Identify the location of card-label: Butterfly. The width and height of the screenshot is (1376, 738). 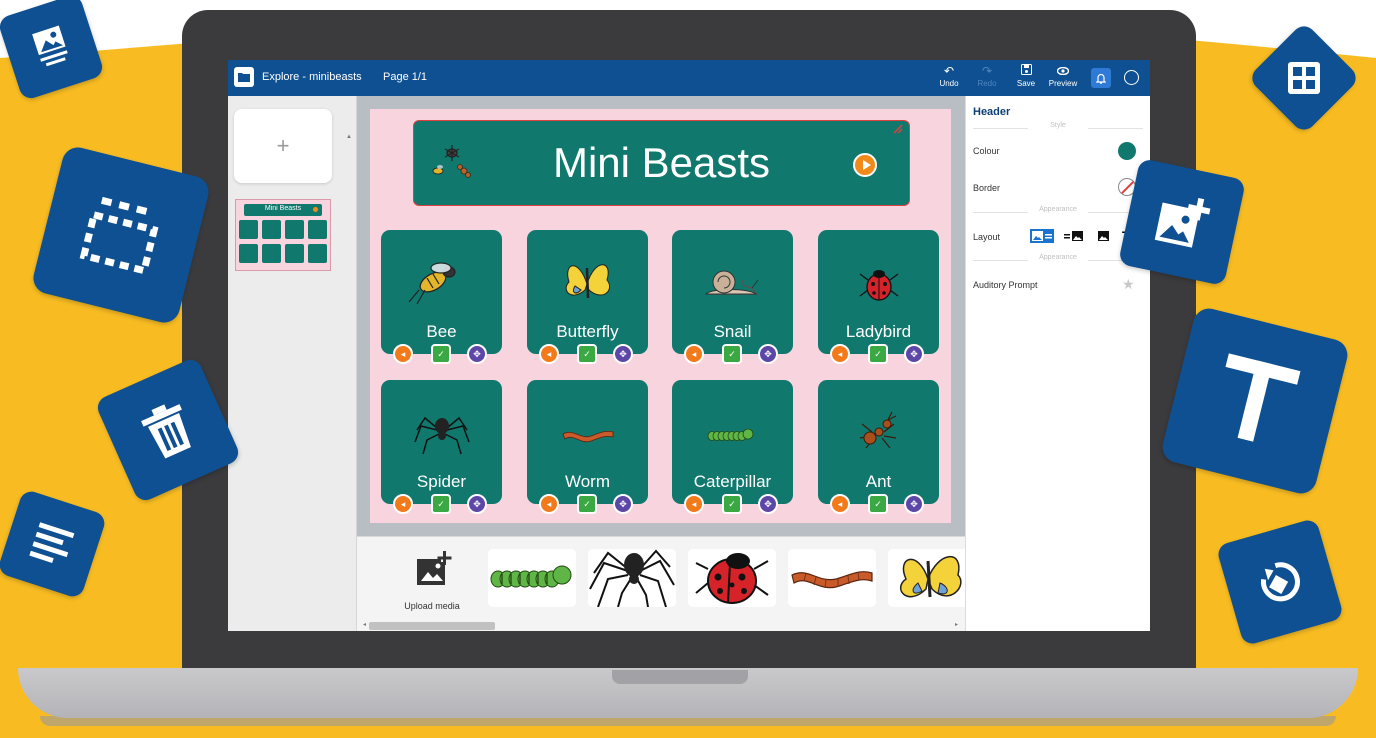
(587, 331).